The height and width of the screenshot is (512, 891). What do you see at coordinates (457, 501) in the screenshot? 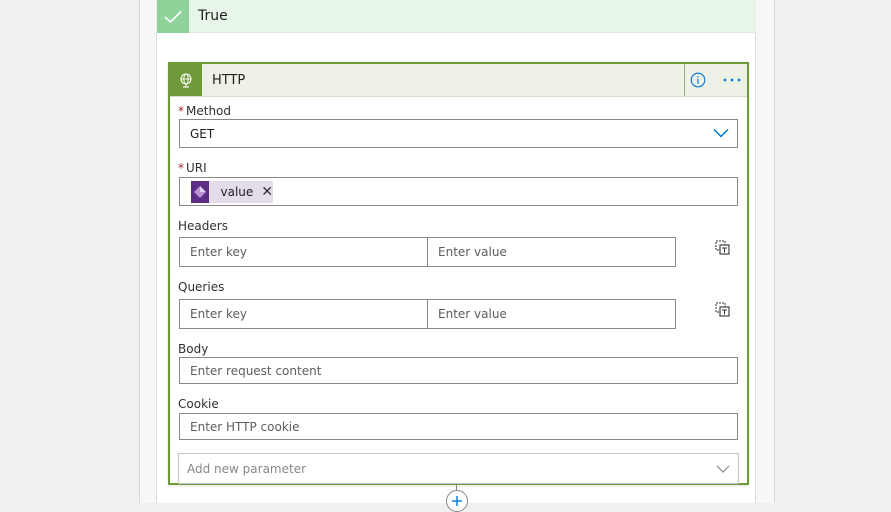
I see `plus-icon` at bounding box center [457, 501].